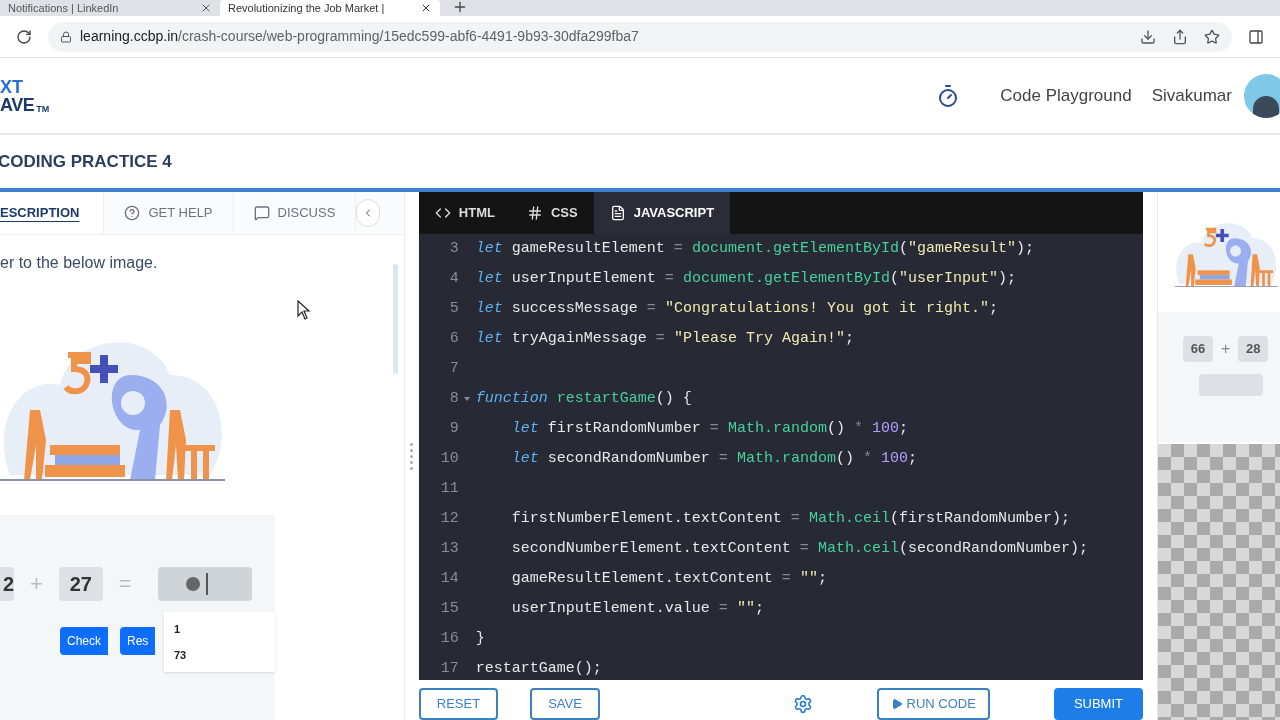 This screenshot has height=720, width=1280. I want to click on instruction-text: er to the below image., so click(79, 263).